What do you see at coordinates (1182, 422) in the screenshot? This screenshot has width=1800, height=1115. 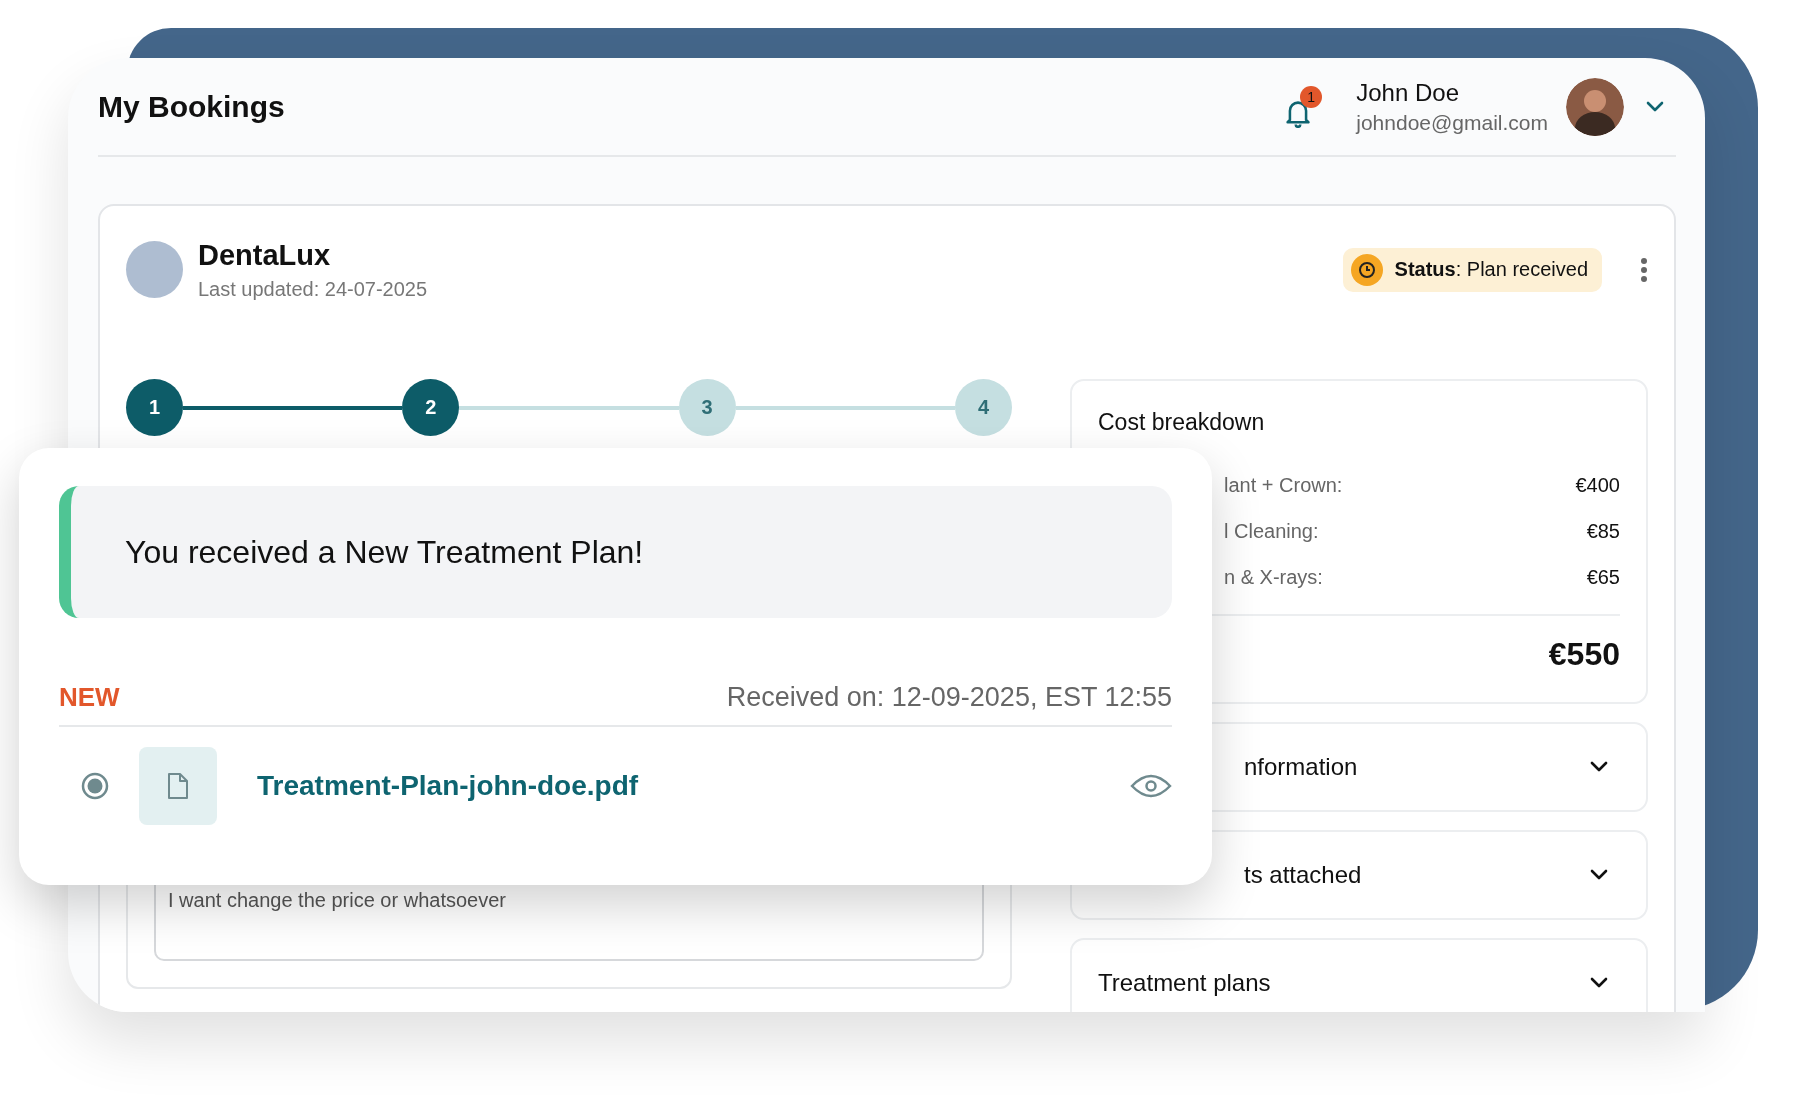 I see `cost-title: Cost breakdown` at bounding box center [1182, 422].